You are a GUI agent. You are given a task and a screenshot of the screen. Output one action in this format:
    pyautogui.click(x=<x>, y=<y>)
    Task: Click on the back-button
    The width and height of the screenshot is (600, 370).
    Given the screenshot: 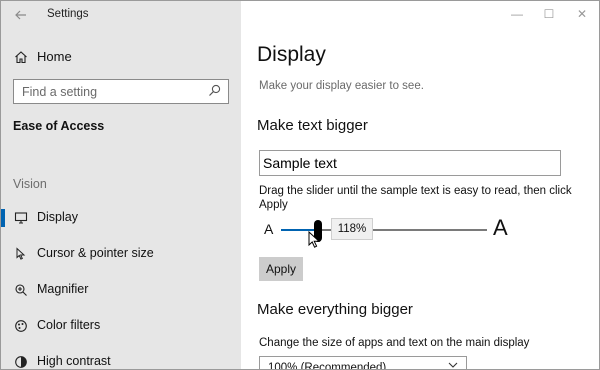 What is the action you would take?
    pyautogui.click(x=21, y=15)
    